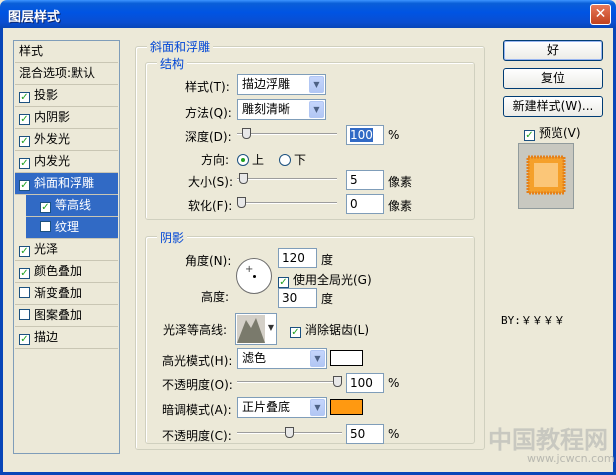 The width and height of the screenshot is (616, 475). What do you see at coordinates (394, 383) in the screenshot?
I see `highlight-opacity-unit: %` at bounding box center [394, 383].